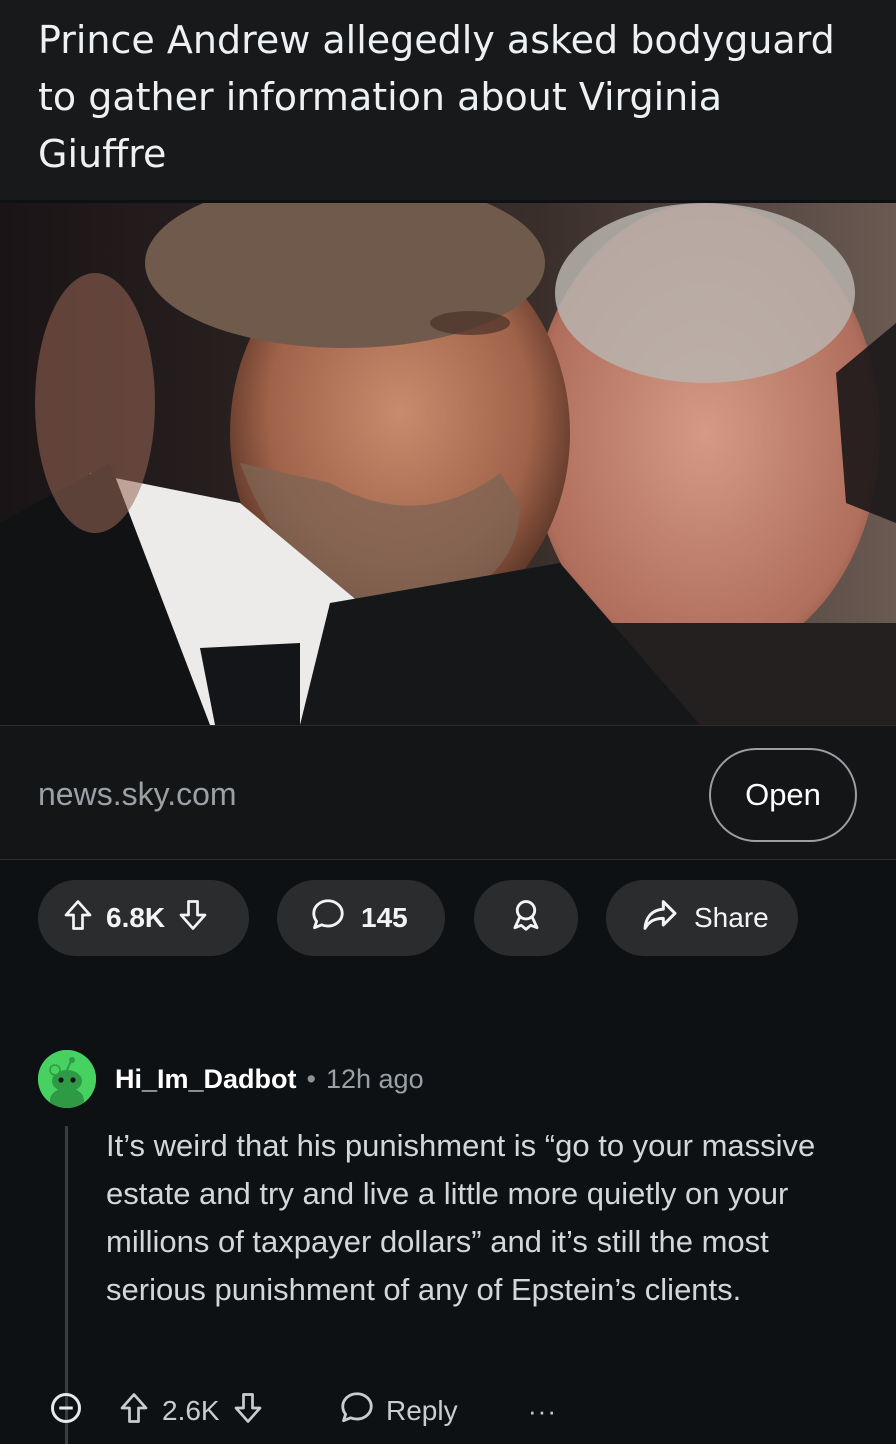  What do you see at coordinates (206, 1079) in the screenshot?
I see `comment-author: Hi_Im_Dadbot` at bounding box center [206, 1079].